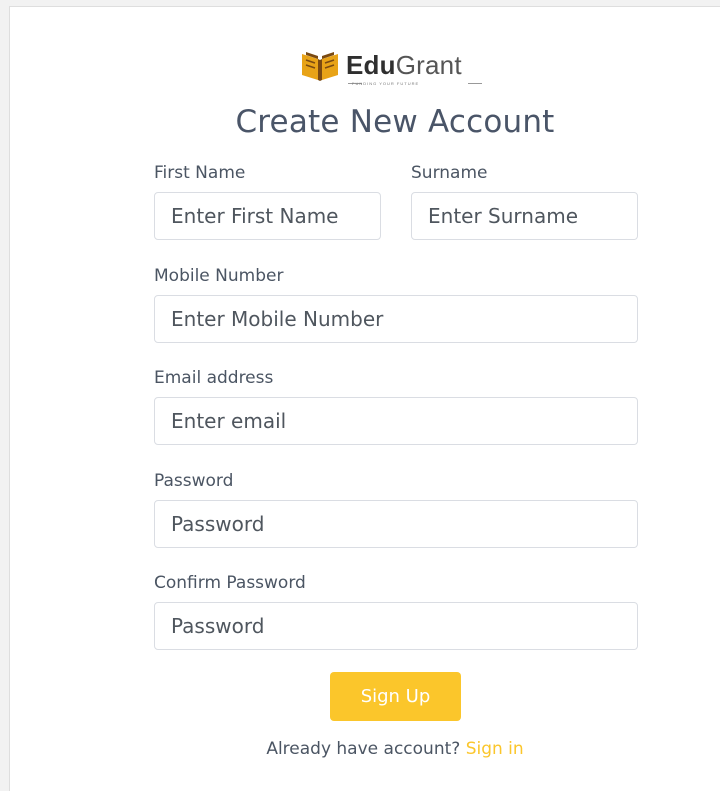 The height and width of the screenshot is (791, 720). I want to click on sign-in-link: Sign in, so click(495, 749).